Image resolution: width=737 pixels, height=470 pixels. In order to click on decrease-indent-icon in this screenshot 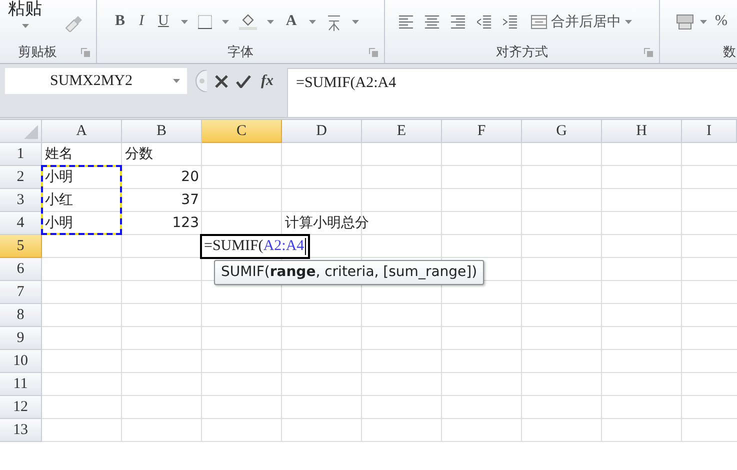, I will do `click(484, 21)`.